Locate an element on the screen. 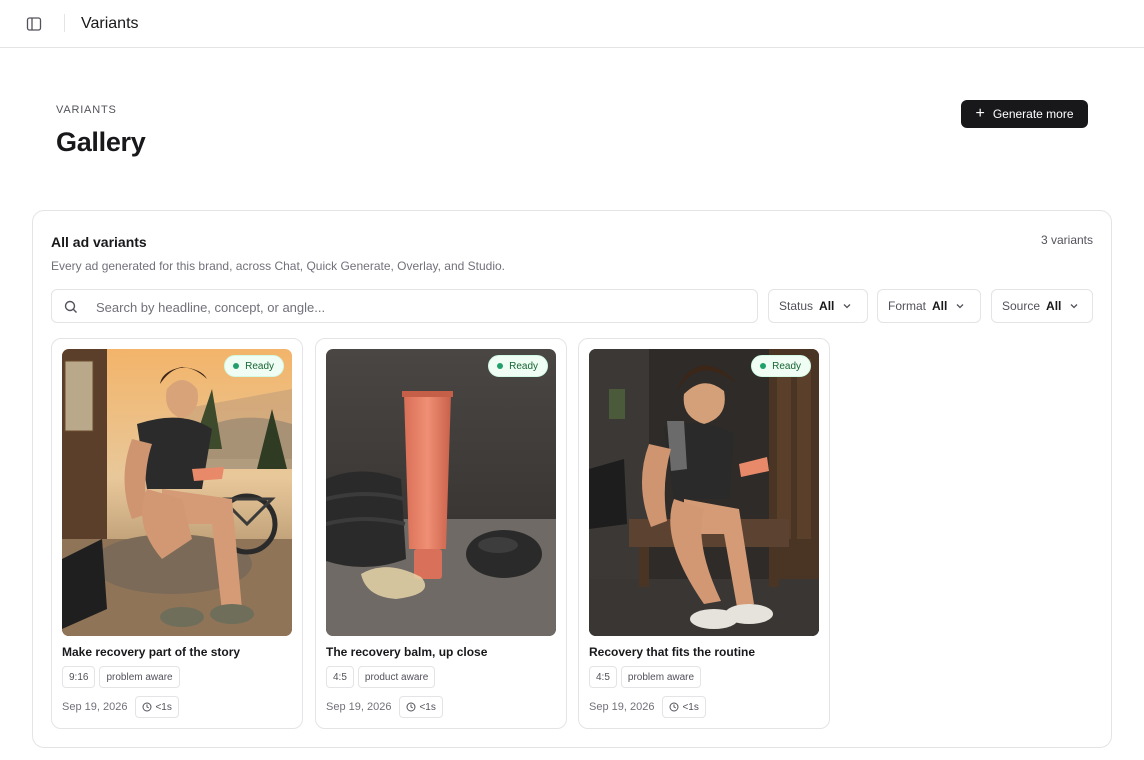 The image size is (1144, 760). ratio-tag: 9:16 is located at coordinates (79, 677).